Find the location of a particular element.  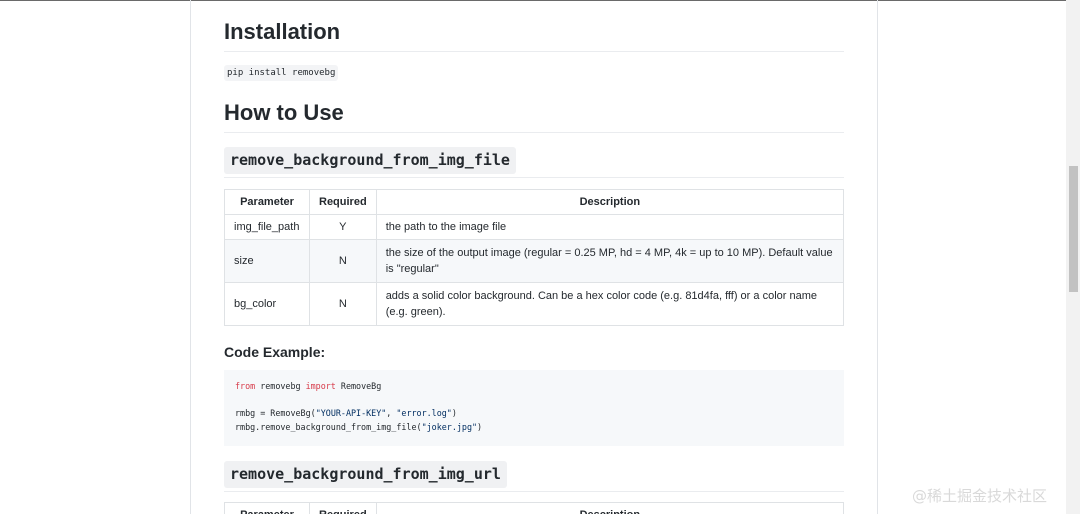

code-import-name: RemoveBg is located at coordinates (358, 386).